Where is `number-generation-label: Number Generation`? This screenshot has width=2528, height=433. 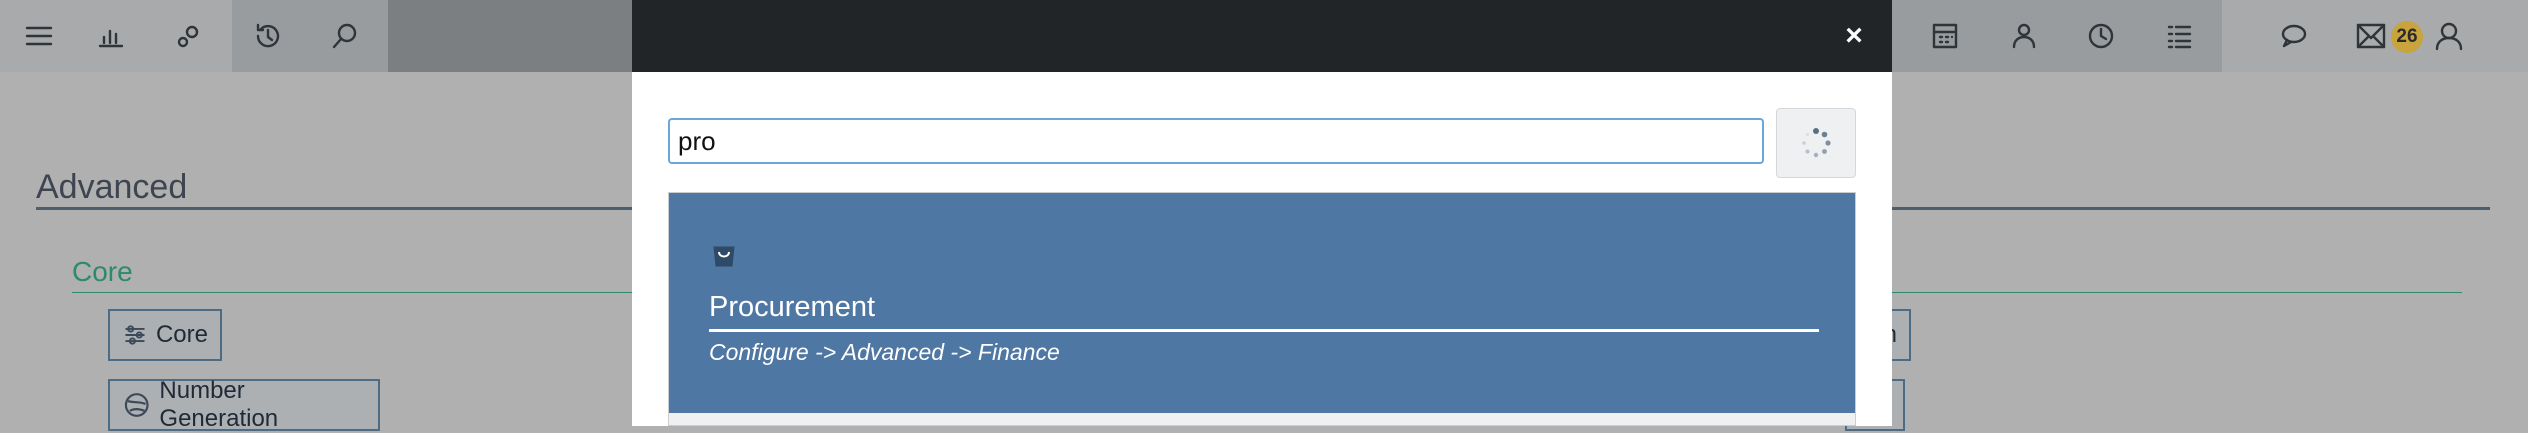
number-generation-label: Number Generation is located at coordinates (219, 404).